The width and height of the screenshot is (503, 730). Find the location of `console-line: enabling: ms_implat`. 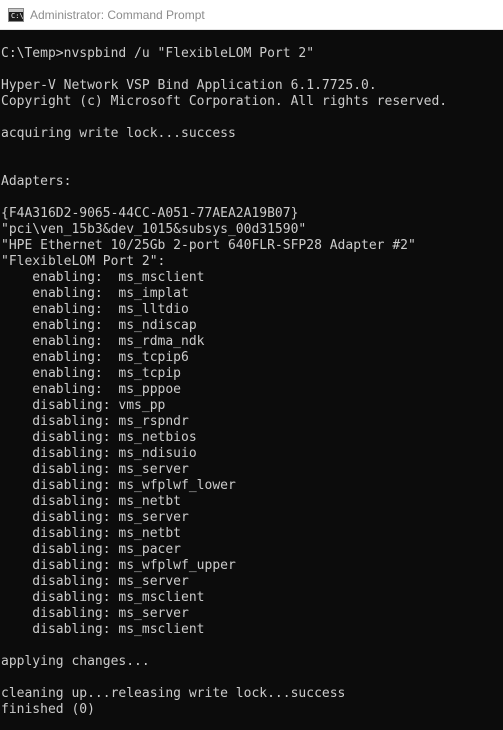

console-line: enabling: ms_implat is located at coordinates (95, 293).